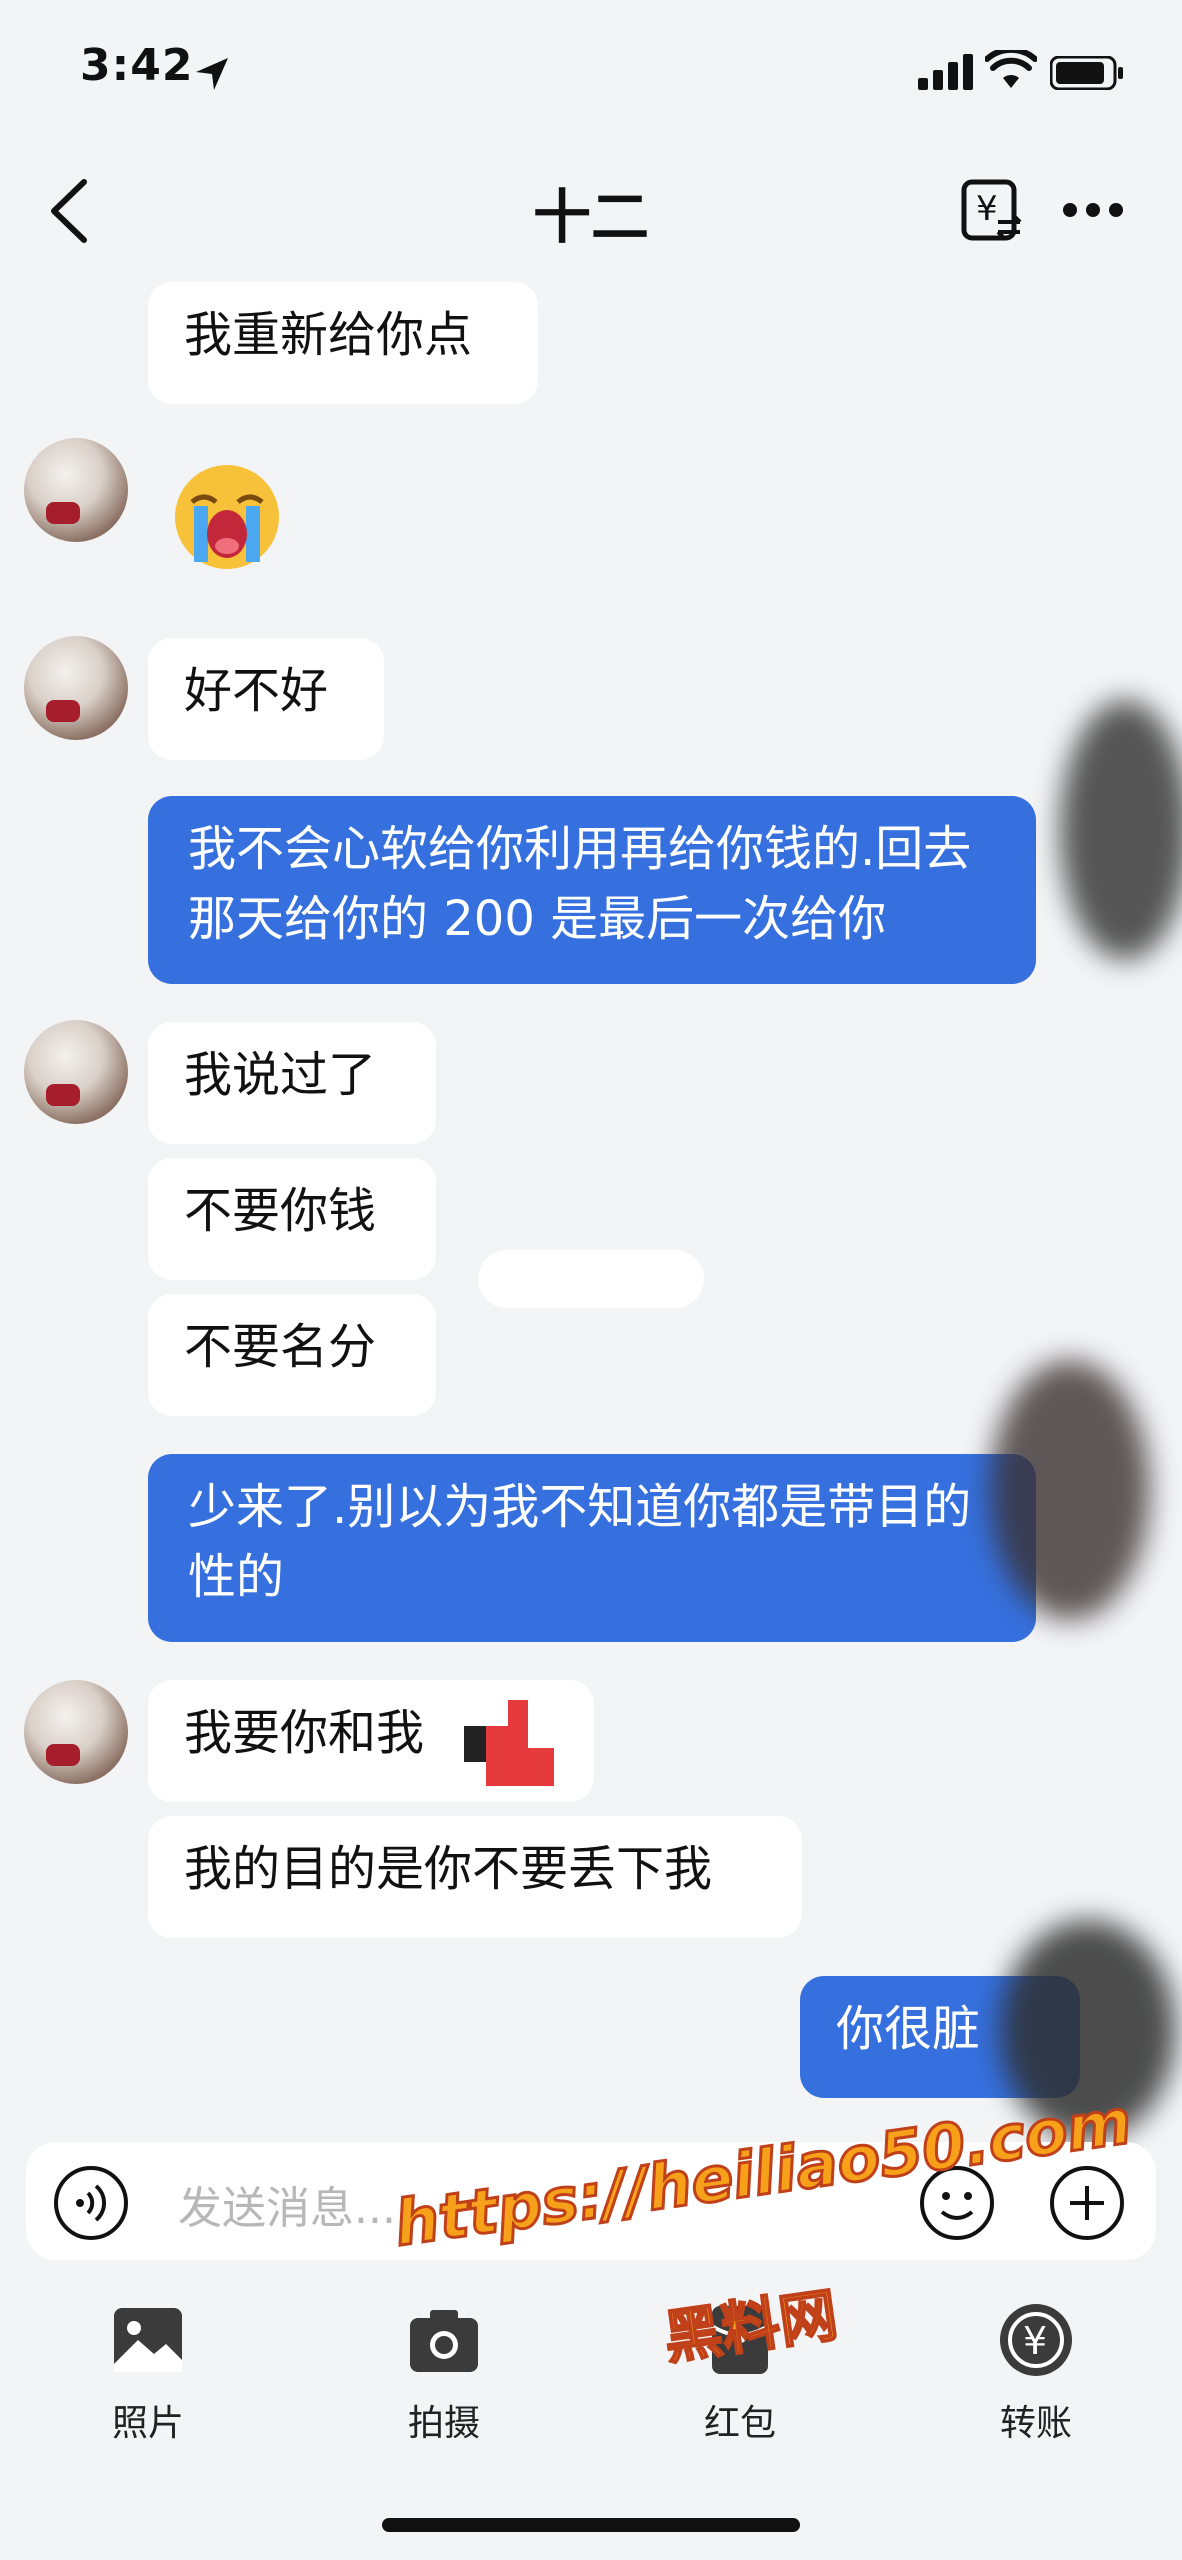  I want to click on message-bubble-incoming: 不要名分, so click(292, 1355).